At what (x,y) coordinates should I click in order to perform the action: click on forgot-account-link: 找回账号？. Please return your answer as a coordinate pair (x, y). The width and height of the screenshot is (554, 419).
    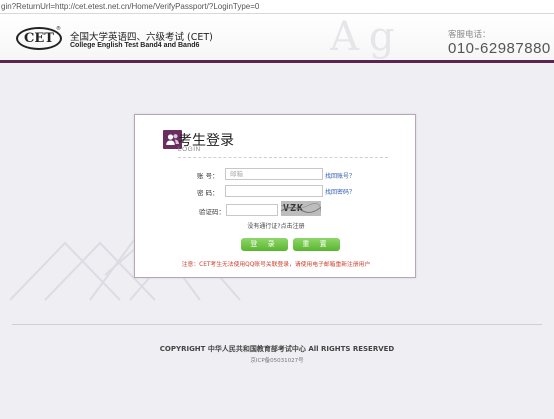
    Looking at the image, I should click on (340, 175).